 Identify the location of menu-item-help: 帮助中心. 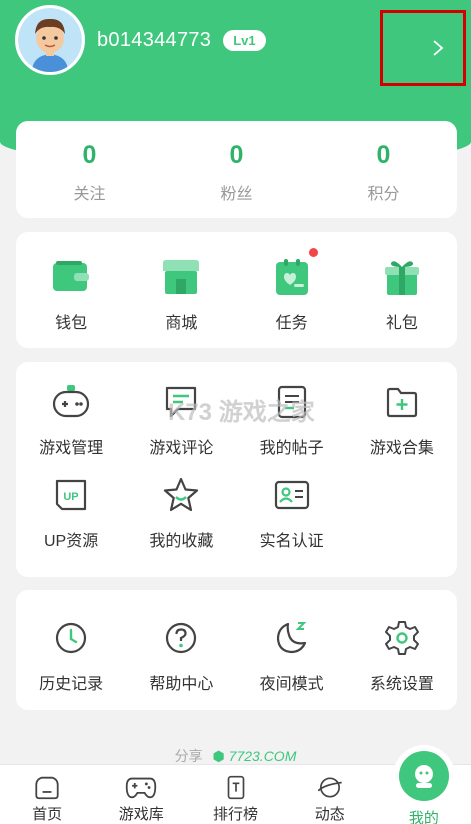
(181, 650).